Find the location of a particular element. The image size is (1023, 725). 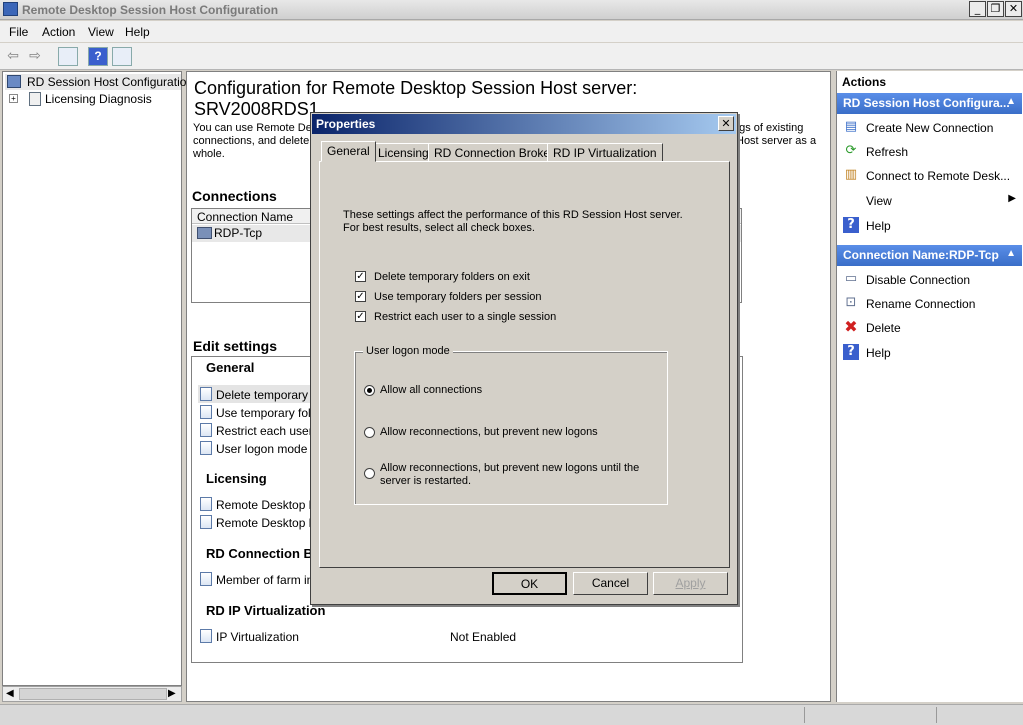

ok-button: OK is located at coordinates (529, 583).